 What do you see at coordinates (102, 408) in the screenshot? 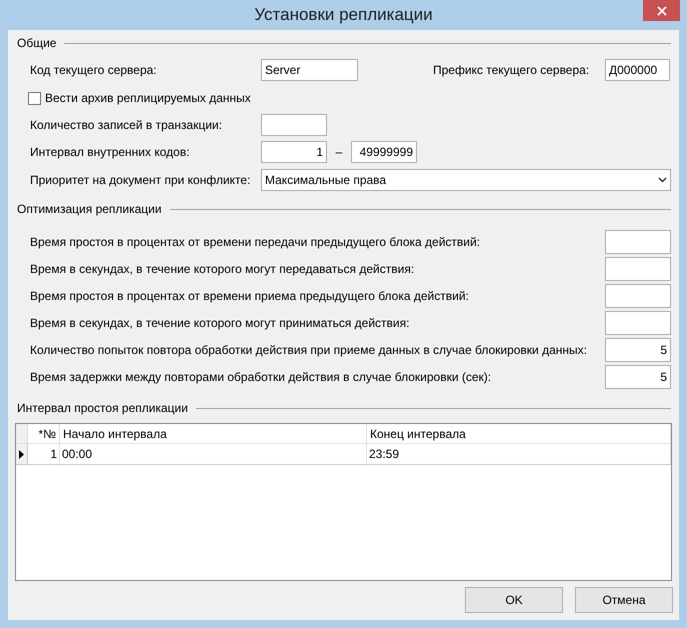
I see `section-title: Интервал простоя репликации` at bounding box center [102, 408].